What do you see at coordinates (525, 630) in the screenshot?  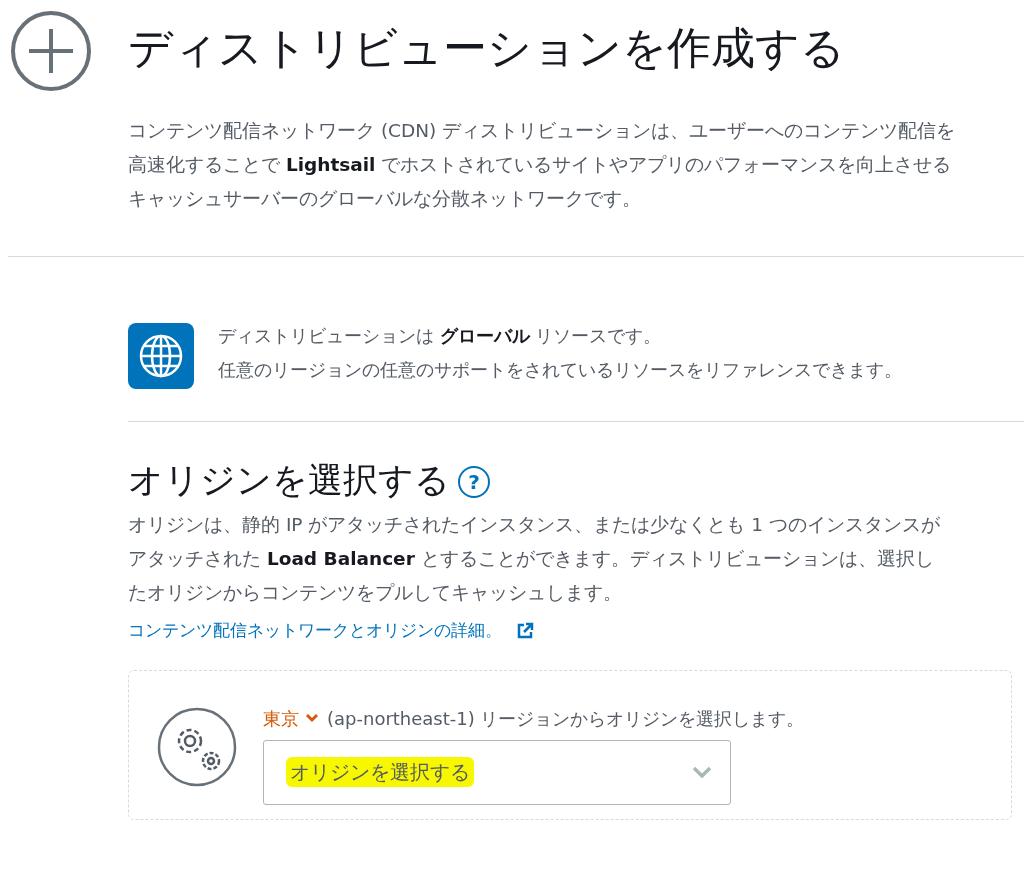 I see `external-link-icon` at bounding box center [525, 630].